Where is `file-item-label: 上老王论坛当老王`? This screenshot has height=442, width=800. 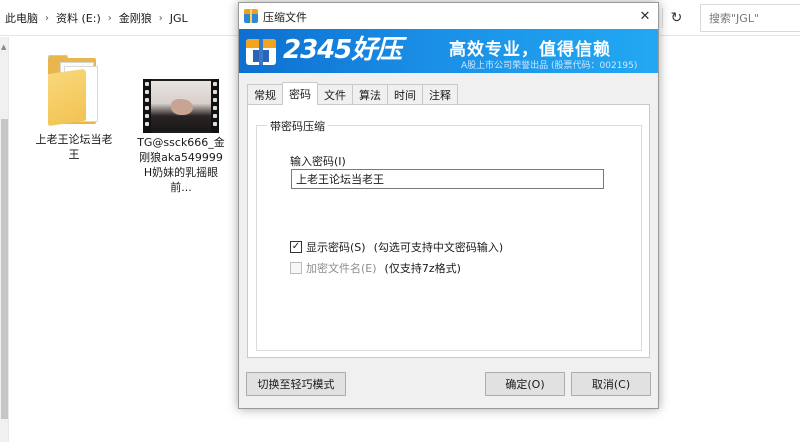
file-item-label: 上老王论坛当老王 is located at coordinates (74, 147).